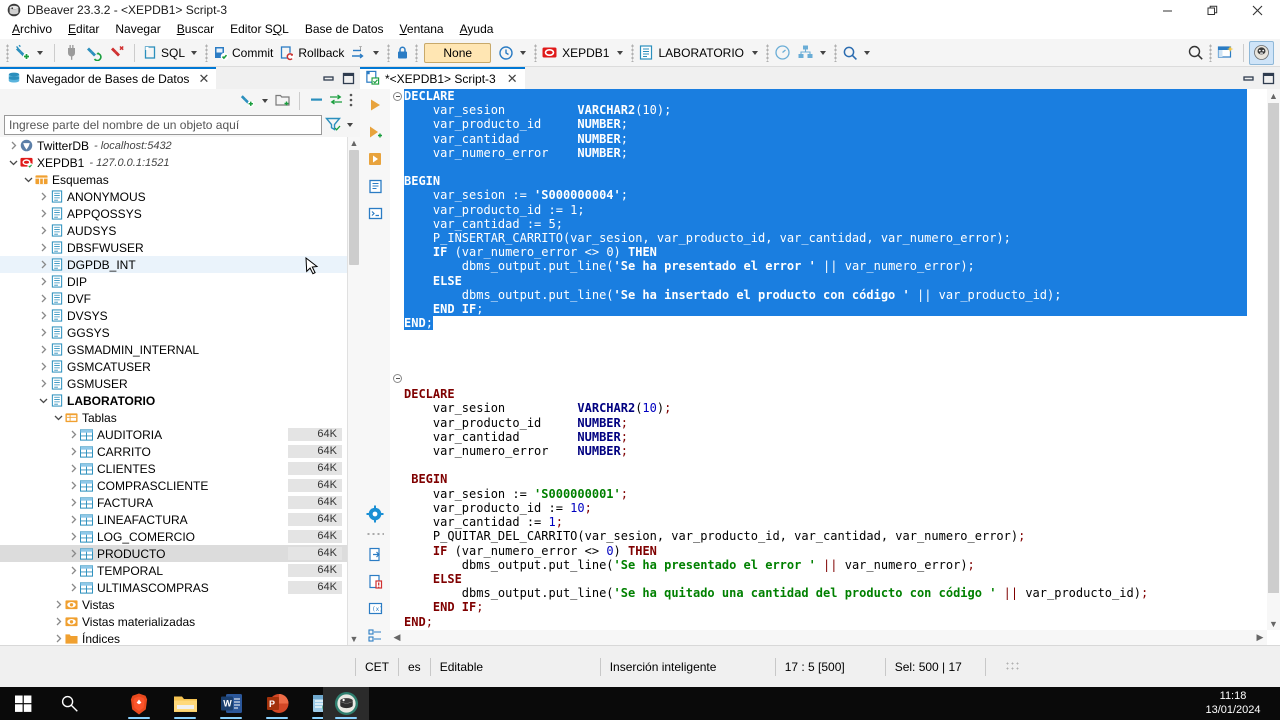  What do you see at coordinates (173, 179) in the screenshot?
I see `tree-item-esquemas: Esquemas` at bounding box center [173, 179].